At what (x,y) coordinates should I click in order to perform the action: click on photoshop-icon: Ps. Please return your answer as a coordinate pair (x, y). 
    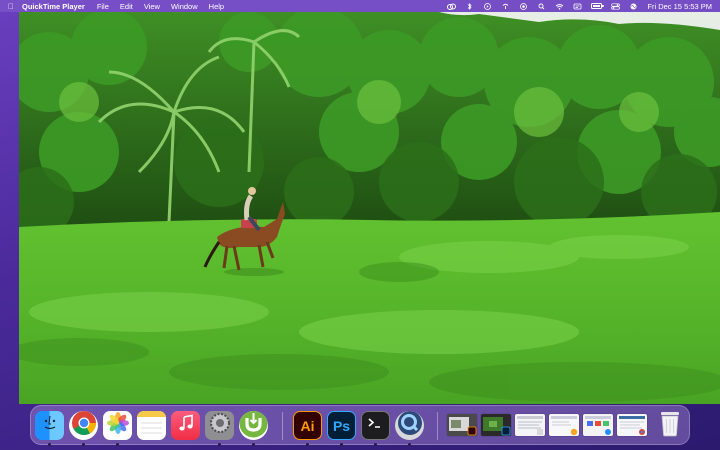
    Looking at the image, I should click on (341, 425).